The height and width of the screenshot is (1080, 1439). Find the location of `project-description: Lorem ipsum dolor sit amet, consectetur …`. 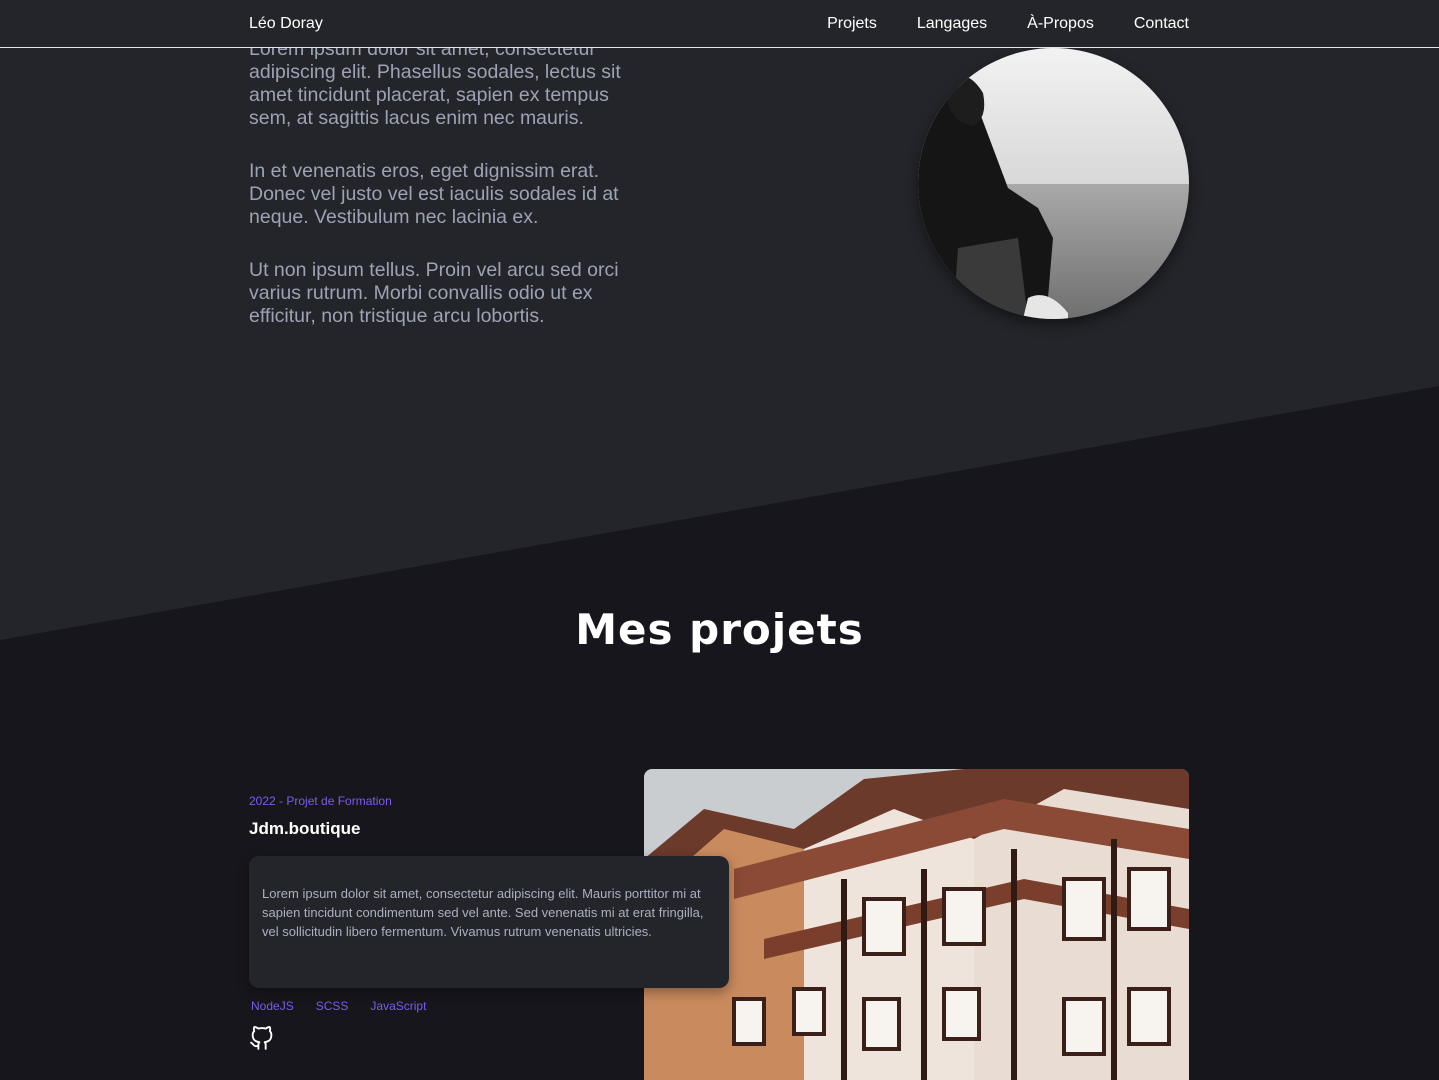

project-description: Lorem ipsum dolor sit amet, consectetur … is located at coordinates (483, 912).